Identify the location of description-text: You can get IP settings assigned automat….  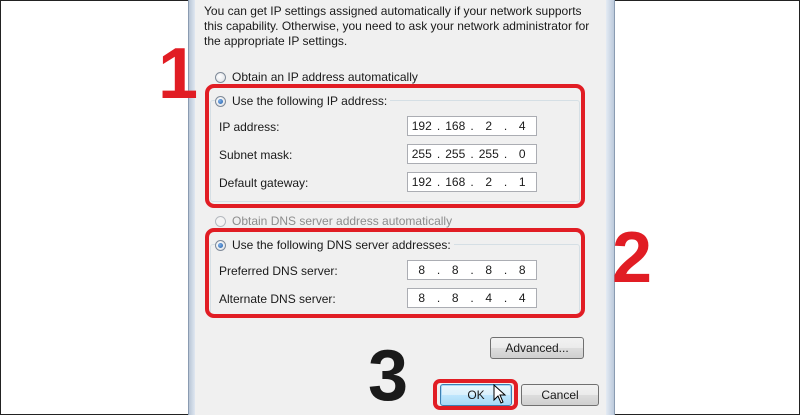
(397, 26).